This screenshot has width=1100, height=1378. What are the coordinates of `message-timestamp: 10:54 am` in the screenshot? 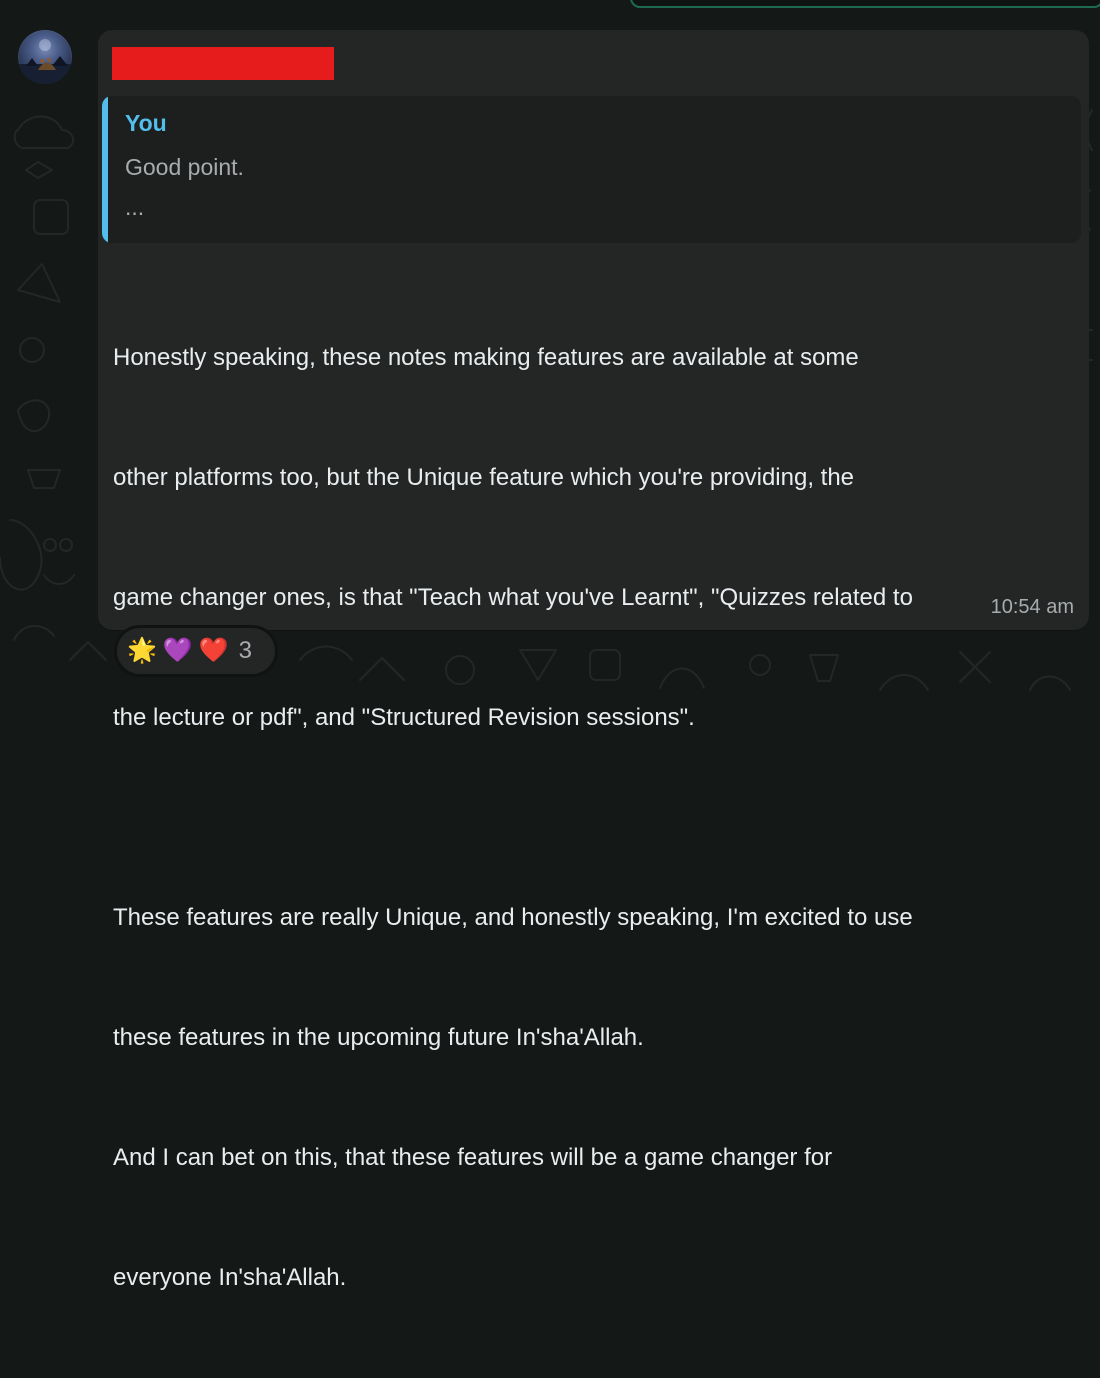 It's located at (1032, 607).